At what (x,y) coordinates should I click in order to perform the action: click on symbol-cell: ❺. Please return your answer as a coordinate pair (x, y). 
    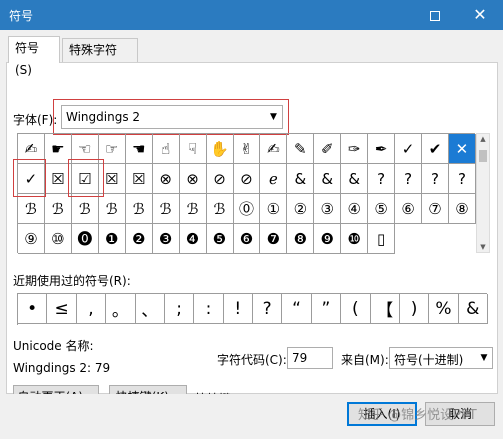
    Looking at the image, I should click on (220, 239).